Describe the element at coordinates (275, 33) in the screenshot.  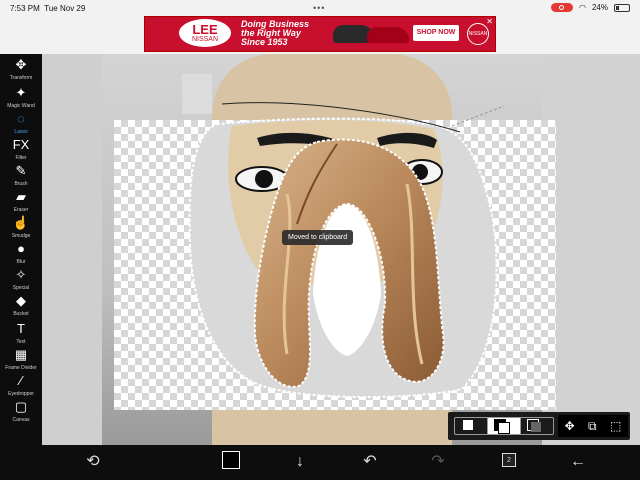
I see `ad-copy: Doing Business the Right Way Since 1953` at that location.